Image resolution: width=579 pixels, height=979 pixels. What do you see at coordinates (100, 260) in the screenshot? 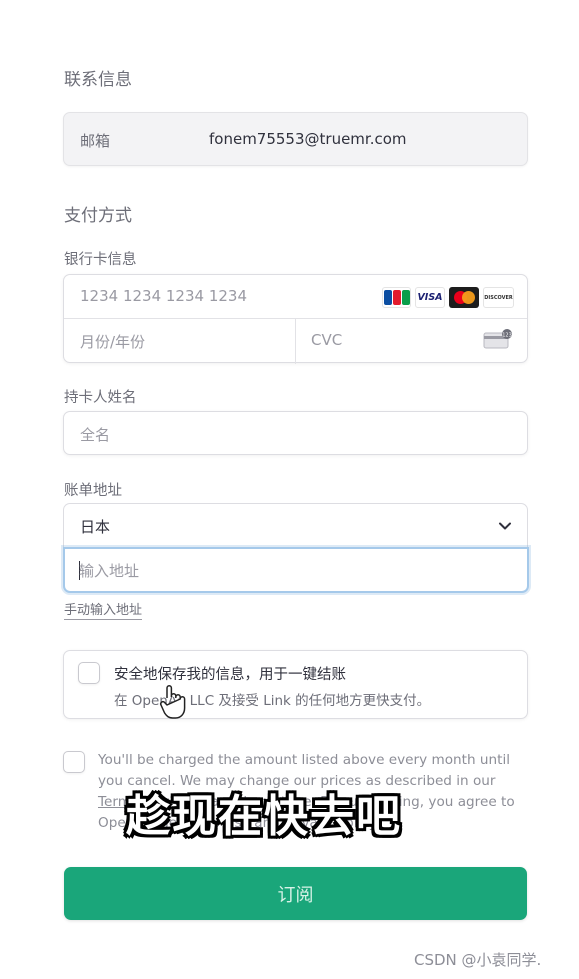
I see `card-info-label: 银行卡信息` at bounding box center [100, 260].